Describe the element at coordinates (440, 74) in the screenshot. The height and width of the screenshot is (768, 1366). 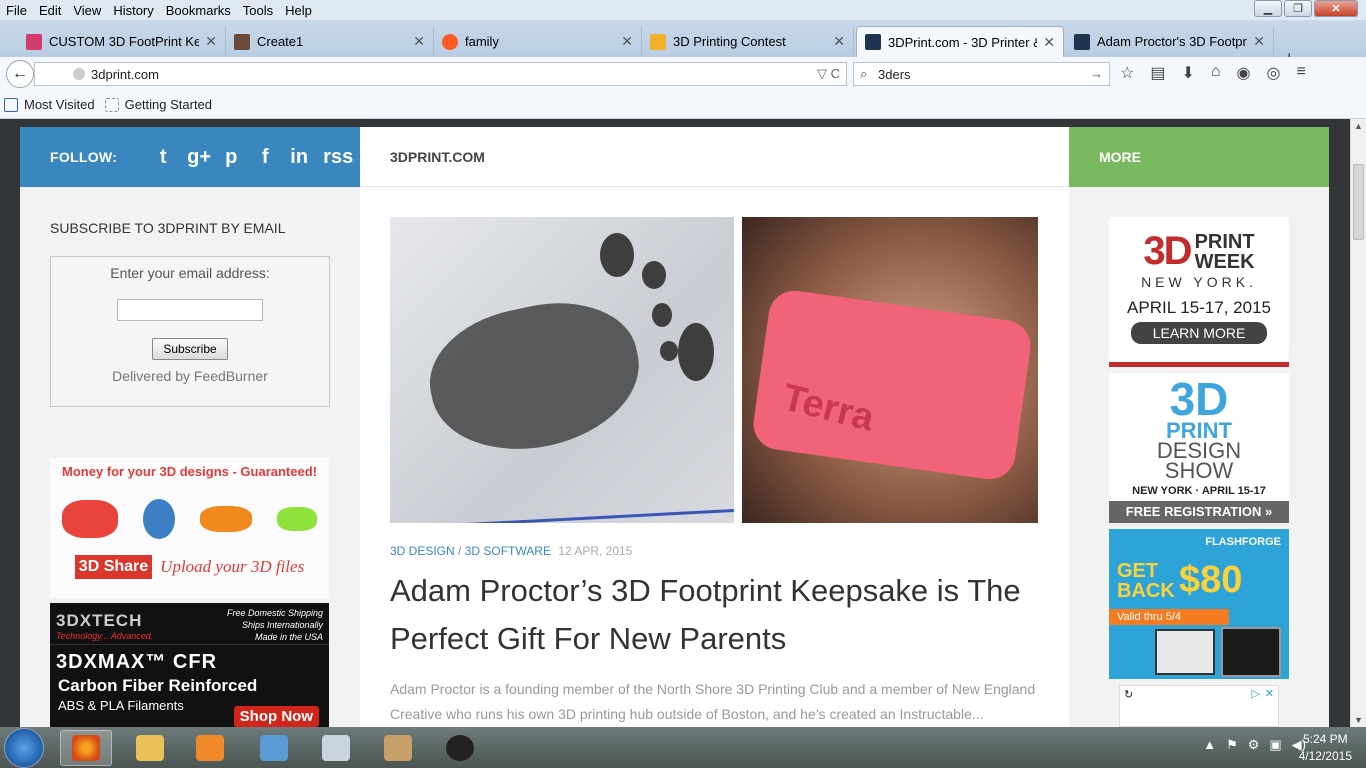
I see `url-bar: 3dprint.com ▽ C` at that location.